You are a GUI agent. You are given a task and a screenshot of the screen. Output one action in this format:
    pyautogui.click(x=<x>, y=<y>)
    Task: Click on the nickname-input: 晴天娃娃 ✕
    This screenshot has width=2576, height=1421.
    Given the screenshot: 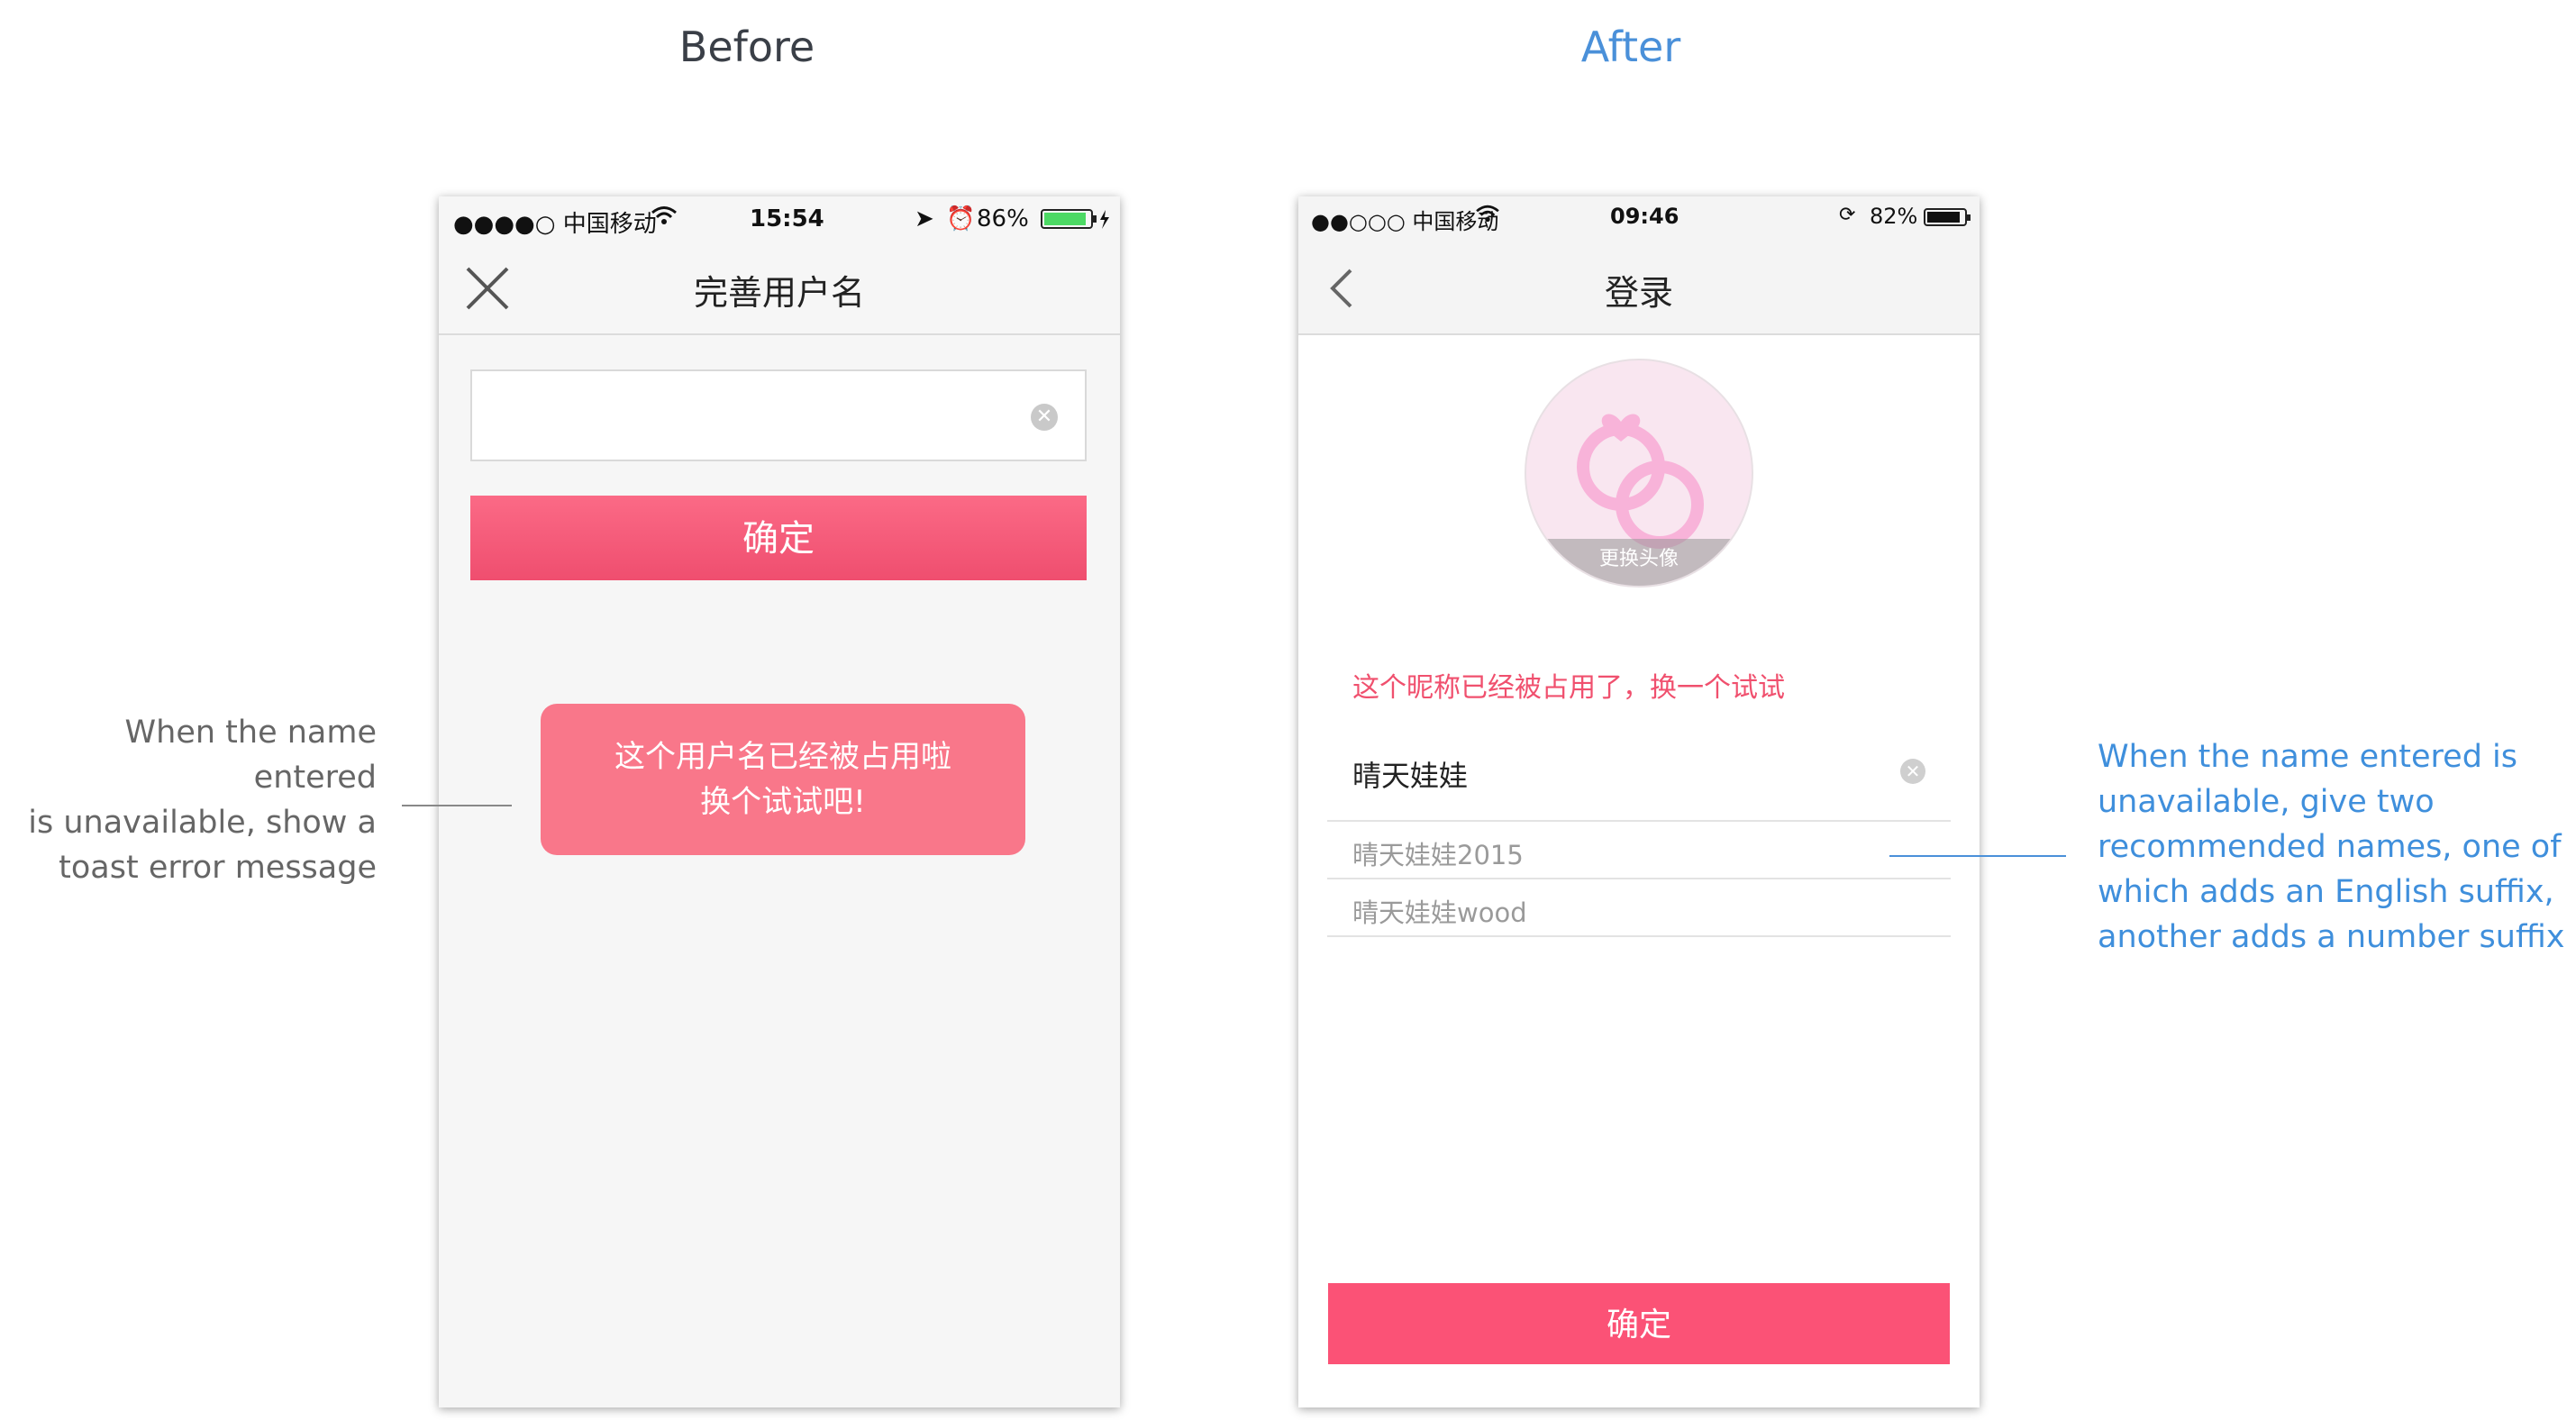 What is the action you would take?
    pyautogui.click(x=1639, y=774)
    